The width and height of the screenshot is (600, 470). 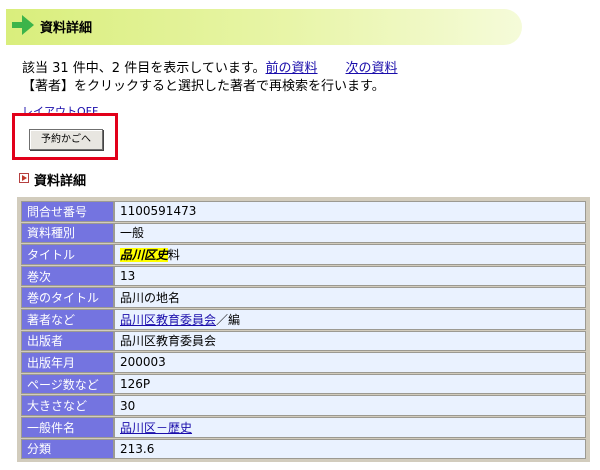 What do you see at coordinates (203, 86) in the screenshot?
I see `author-hint-text: 【著者】をクリックすると選択した著者で再検索を行います。` at bounding box center [203, 86].